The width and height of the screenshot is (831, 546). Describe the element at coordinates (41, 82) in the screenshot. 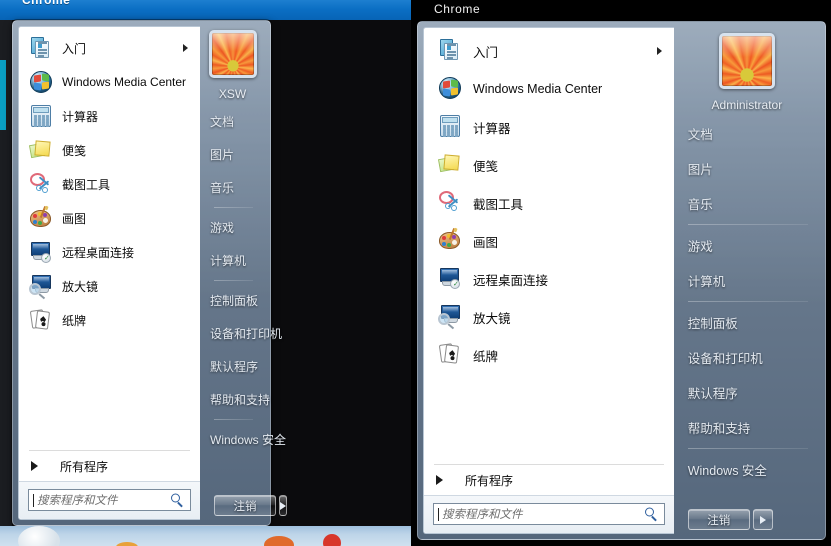

I see `windows-media-center-icon` at that location.